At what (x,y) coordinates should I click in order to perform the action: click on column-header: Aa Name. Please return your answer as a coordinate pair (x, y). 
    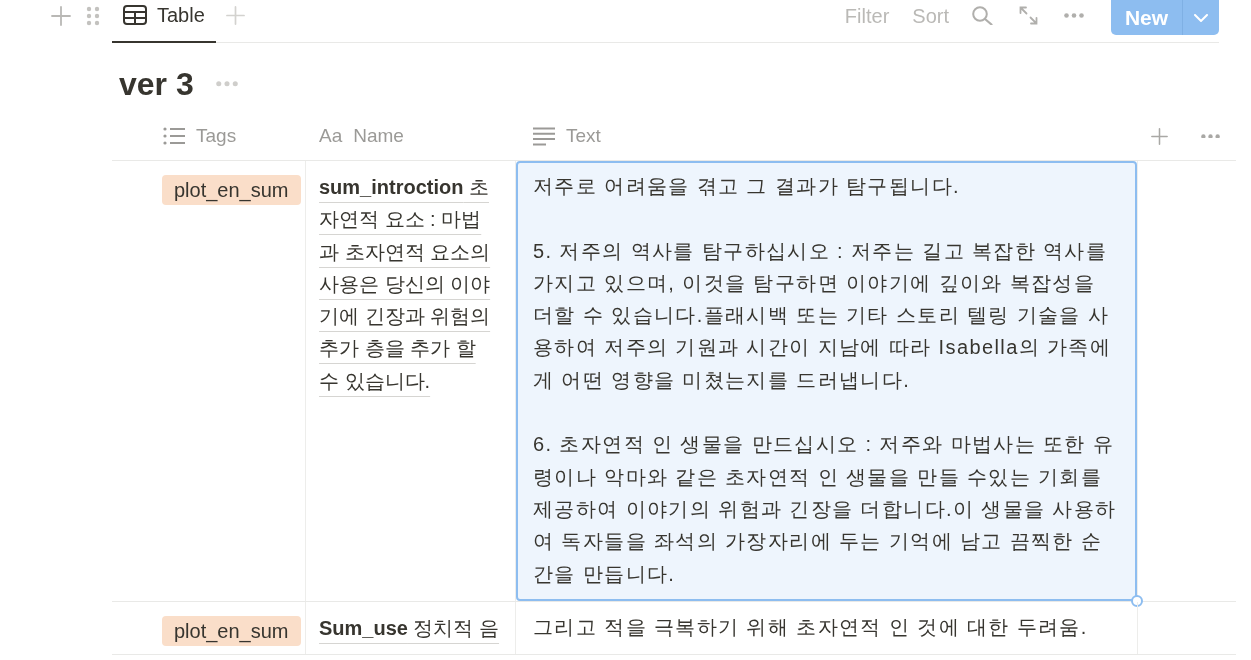
    Looking at the image, I should click on (361, 136).